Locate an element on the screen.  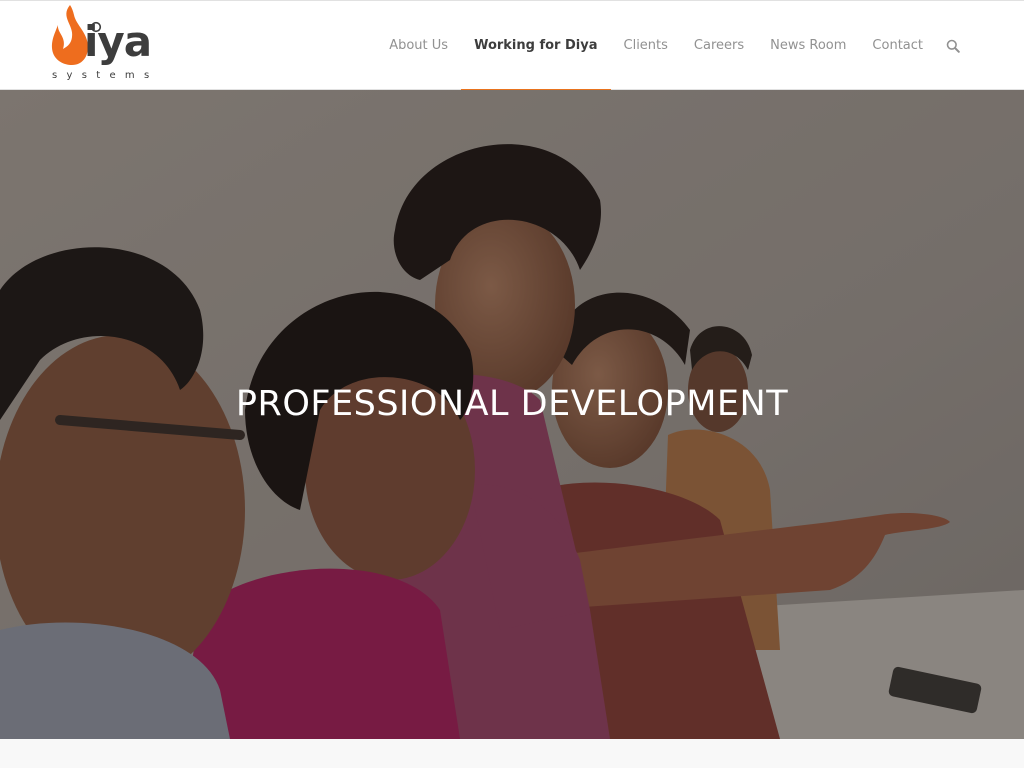
diya-systems-logo: iya systems is located at coordinates (112, 44).